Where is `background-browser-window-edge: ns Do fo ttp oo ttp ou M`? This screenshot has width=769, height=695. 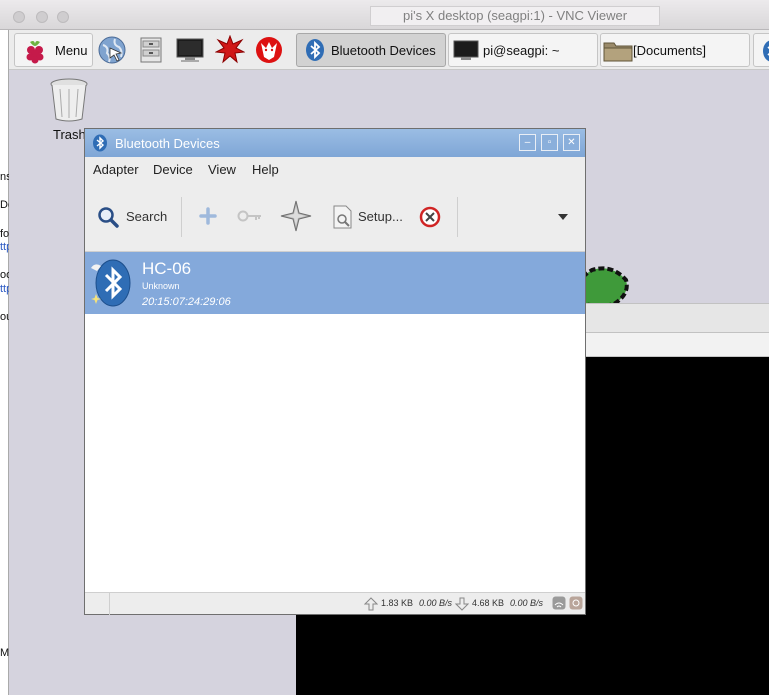 background-browser-window-edge: ns Do fo ttp oo ttp ou M is located at coordinates (4, 362).